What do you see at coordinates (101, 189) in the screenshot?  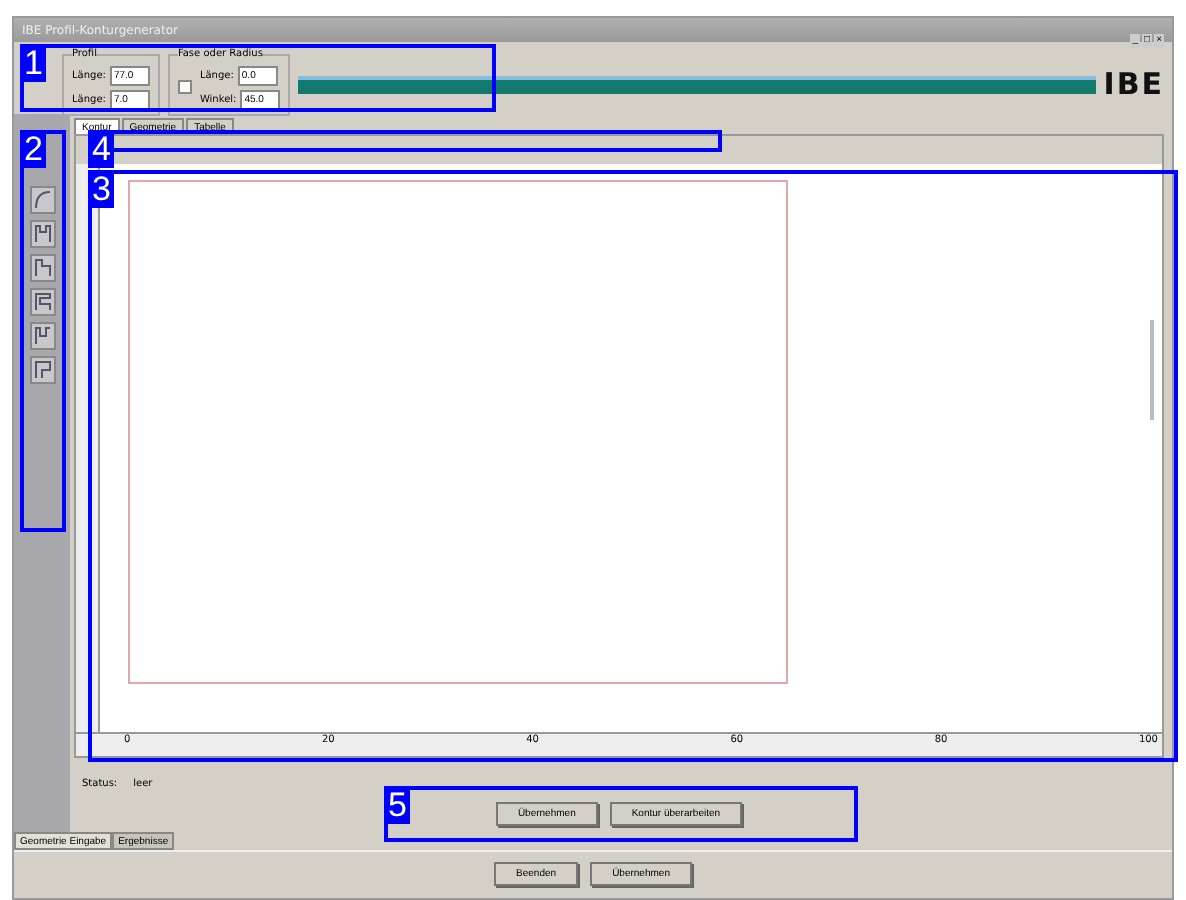 I see `callout-number: 3` at bounding box center [101, 189].